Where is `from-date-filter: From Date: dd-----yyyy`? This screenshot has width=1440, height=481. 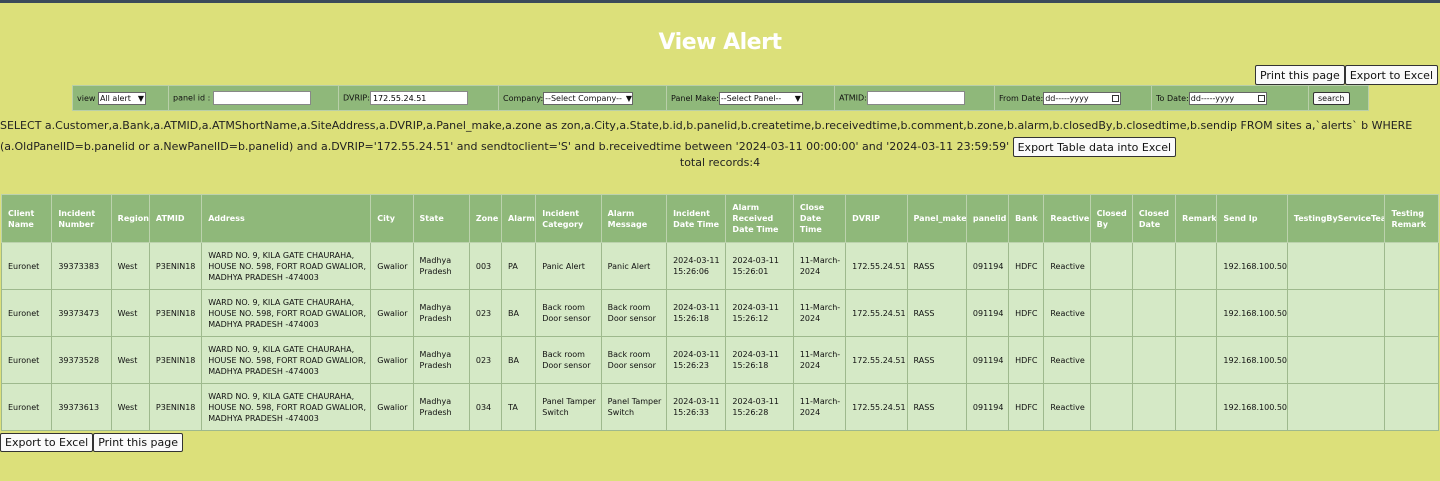 from-date-filter: From Date: dd-----yyyy is located at coordinates (1073, 98).